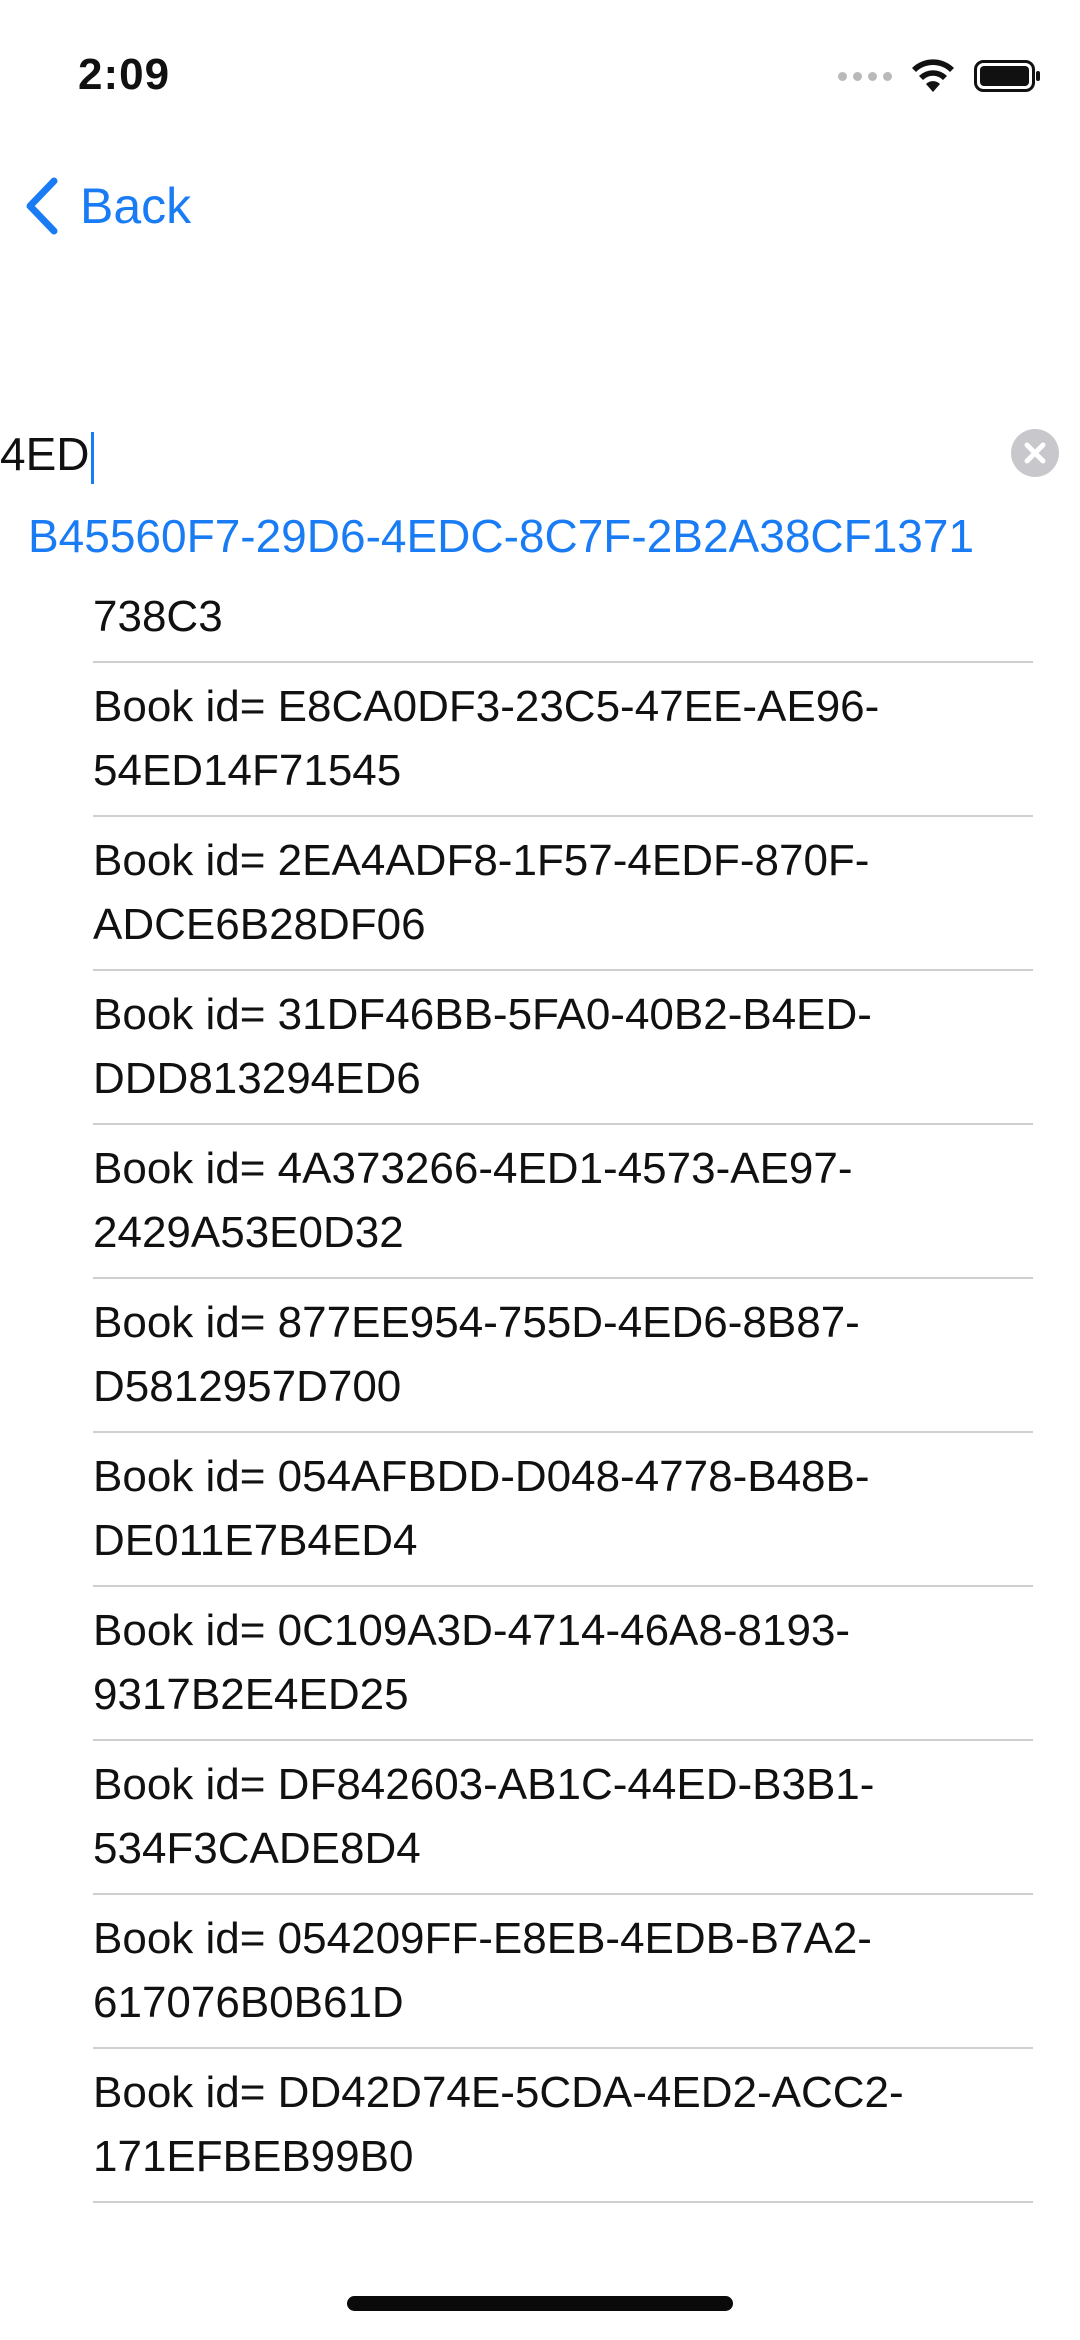  Describe the element at coordinates (1008, 76) in the screenshot. I see `battery-icon` at that location.